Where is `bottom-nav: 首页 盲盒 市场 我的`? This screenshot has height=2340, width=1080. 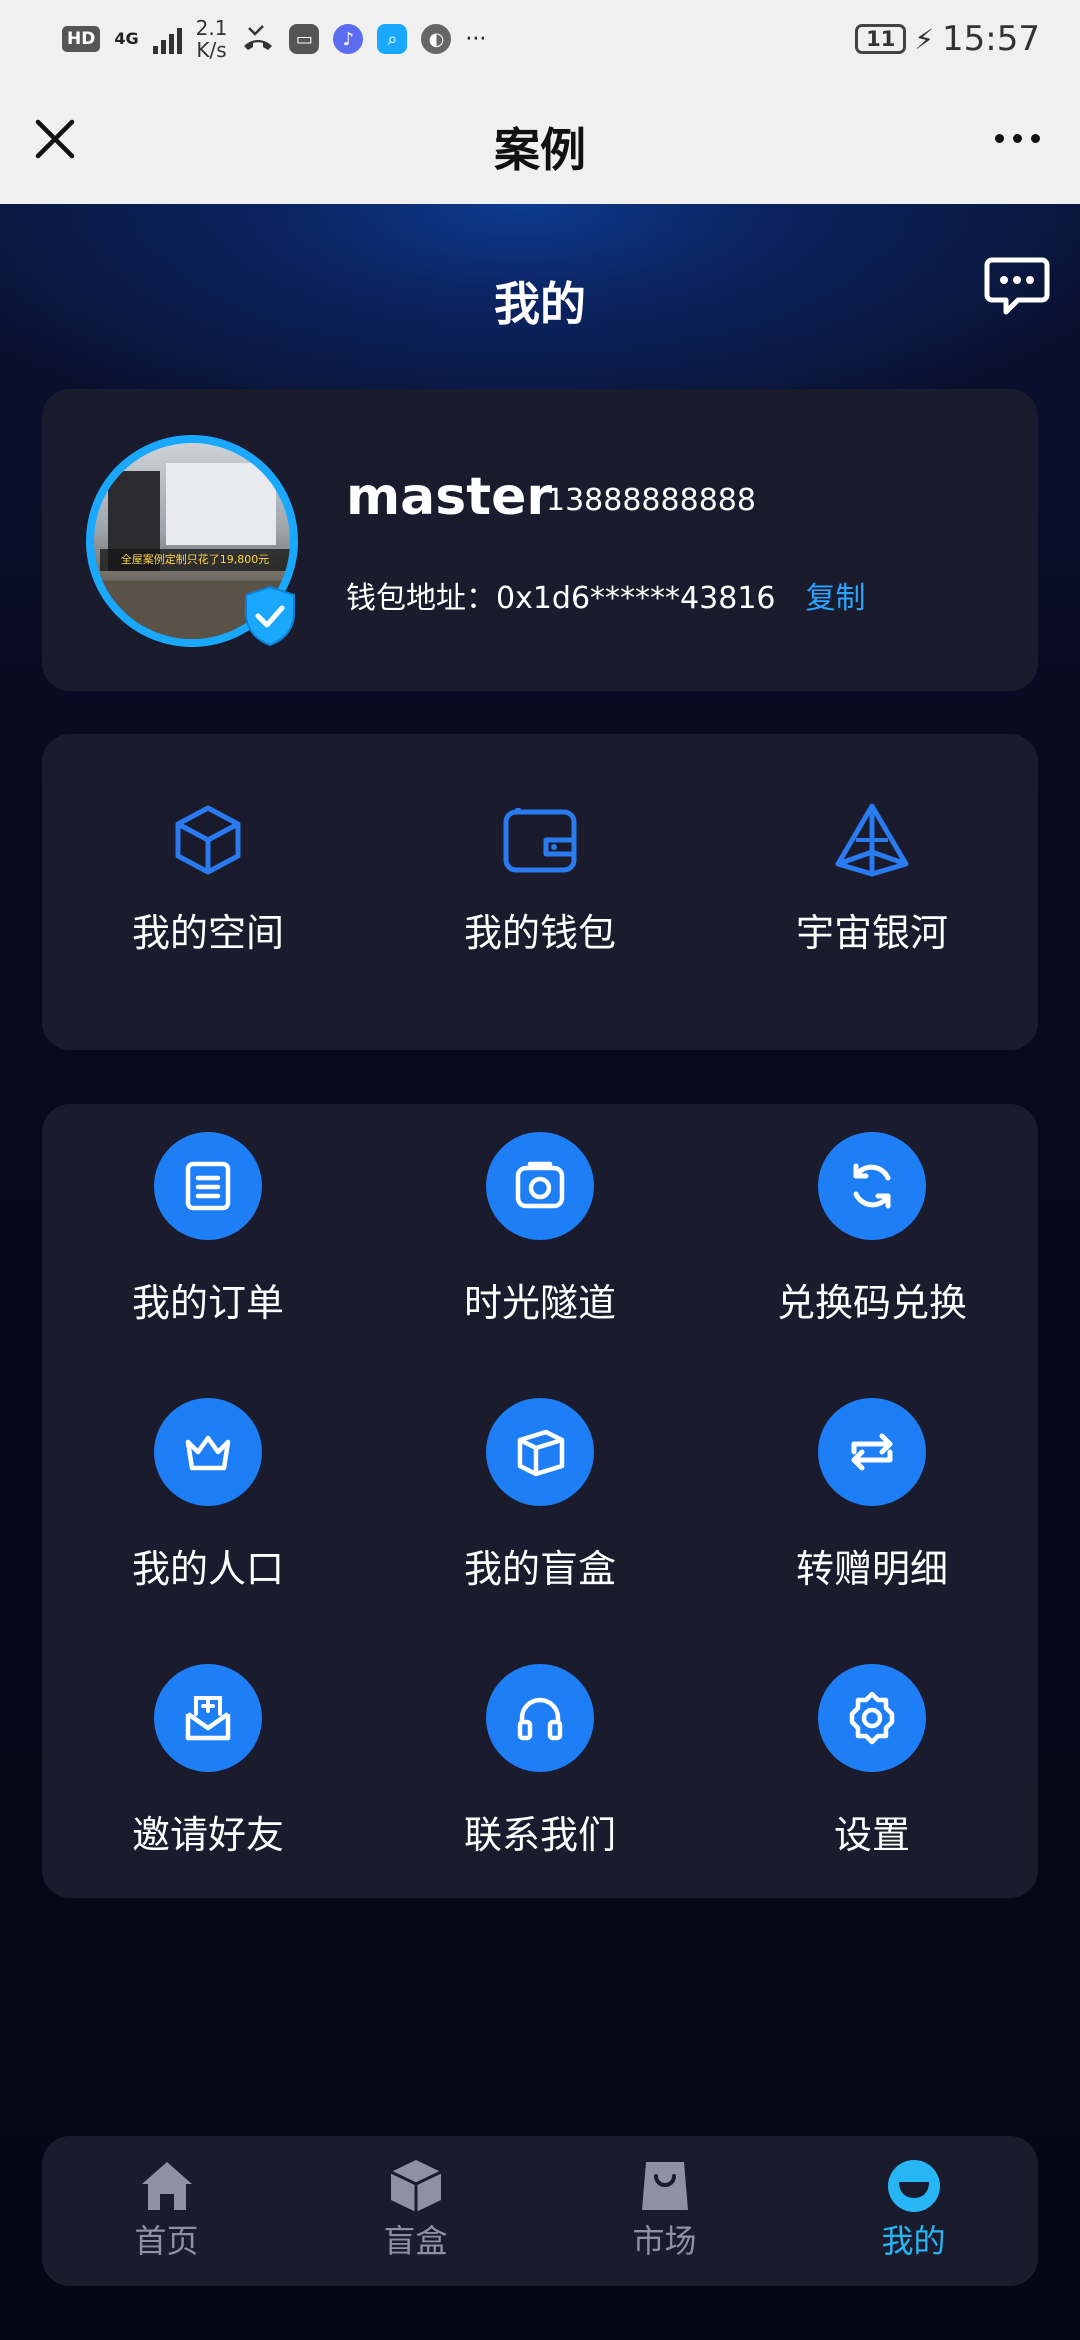 bottom-nav: 首页 盲盒 市场 我的 is located at coordinates (540, 2211).